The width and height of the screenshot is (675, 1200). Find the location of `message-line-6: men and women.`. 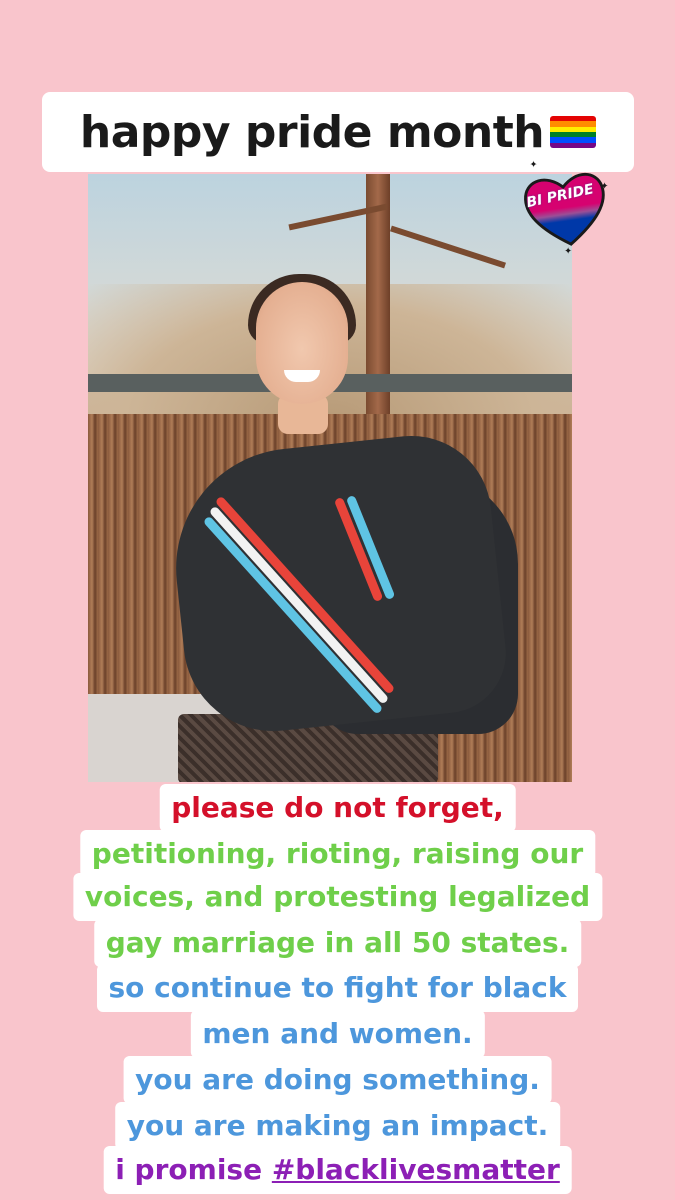

message-line-6: men and women. is located at coordinates (337, 1034).